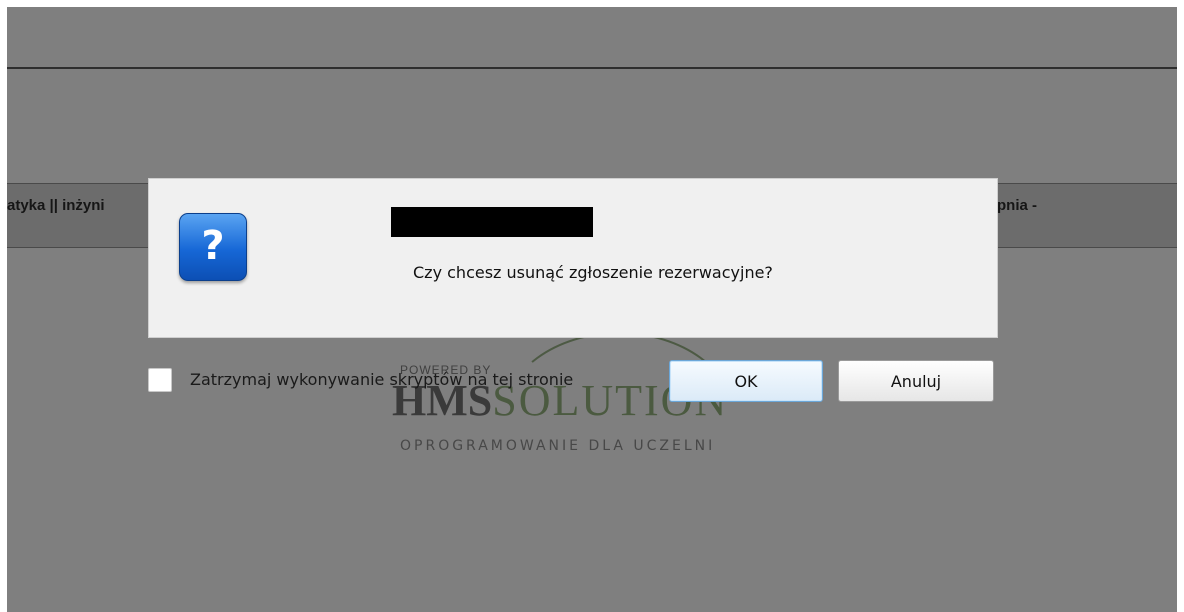  I want to click on header-divider, so click(592, 68).